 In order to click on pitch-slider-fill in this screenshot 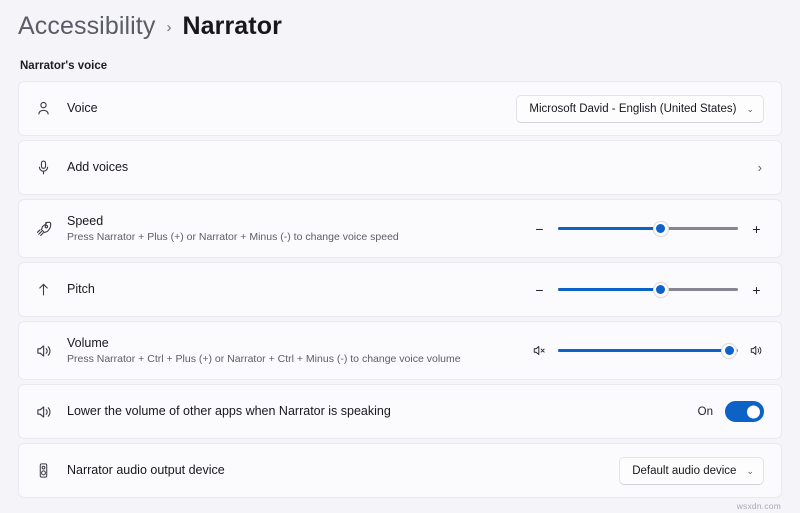, I will do `click(609, 289)`.